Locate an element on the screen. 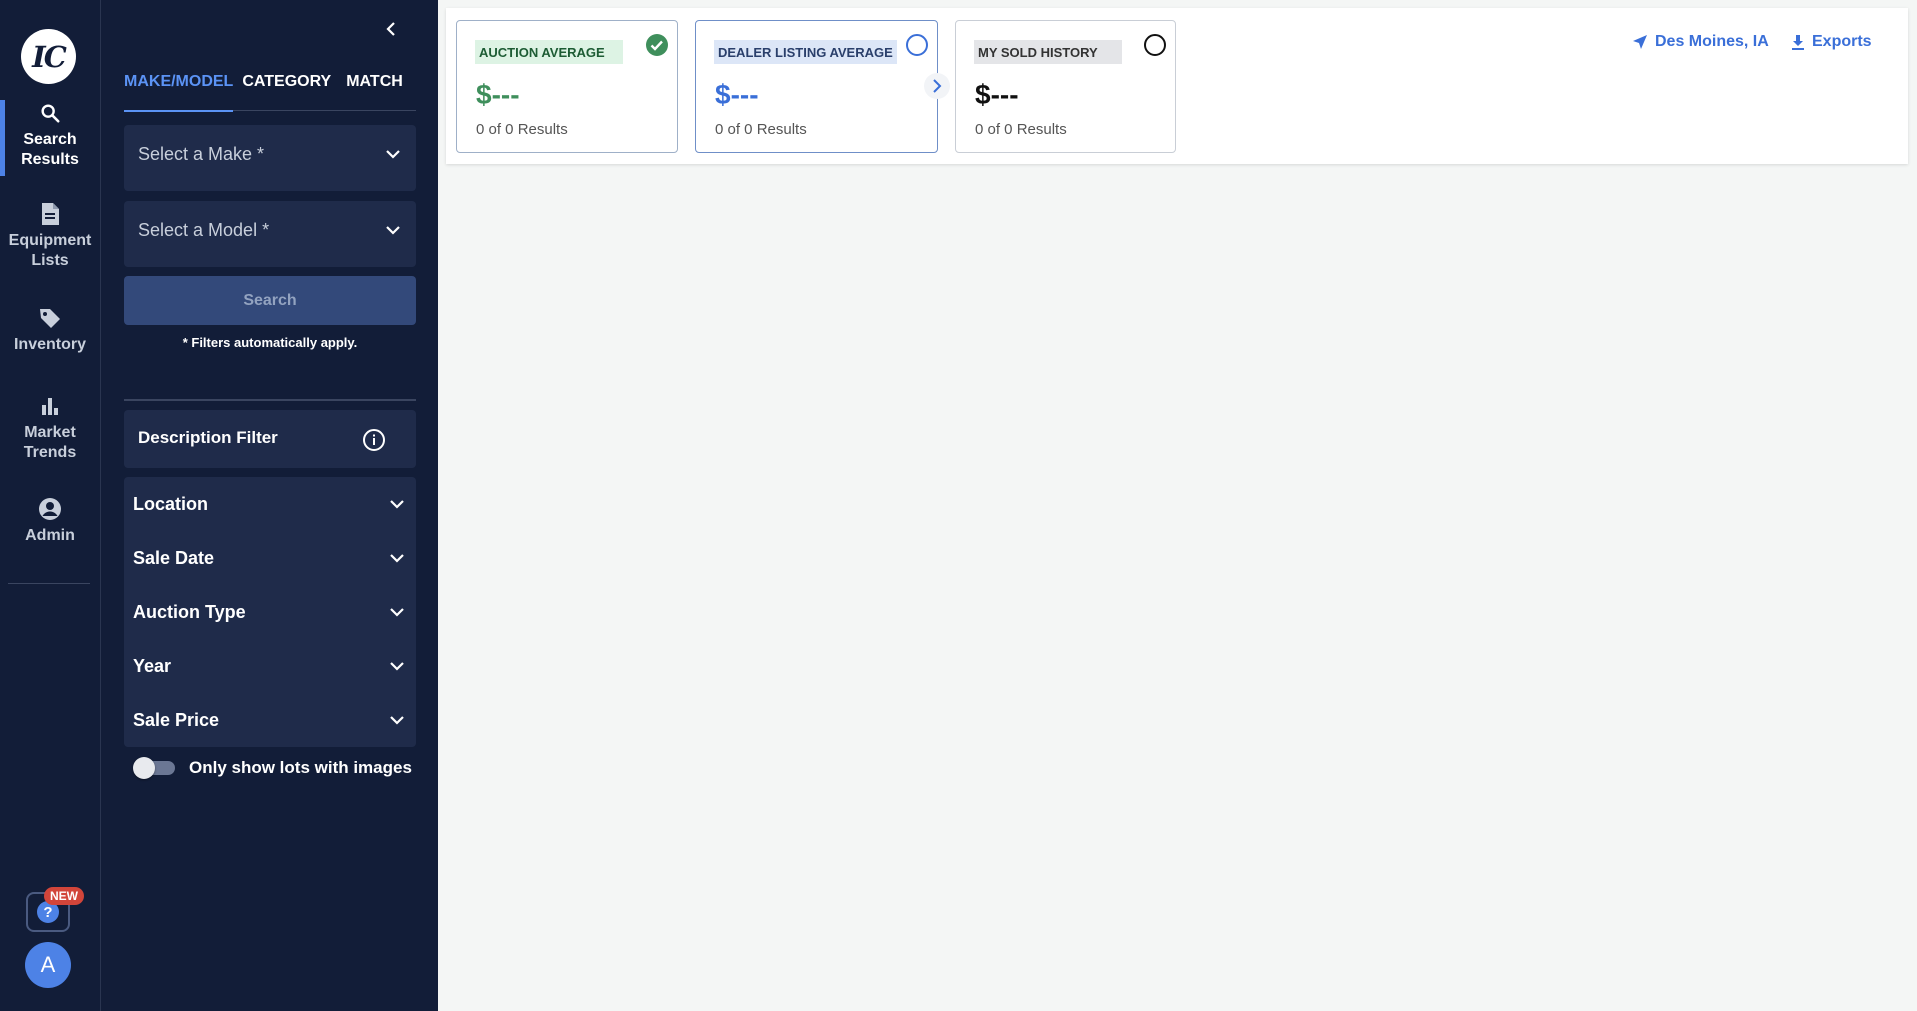 The width and height of the screenshot is (1917, 1011). bar-chart-icon is located at coordinates (50, 406).